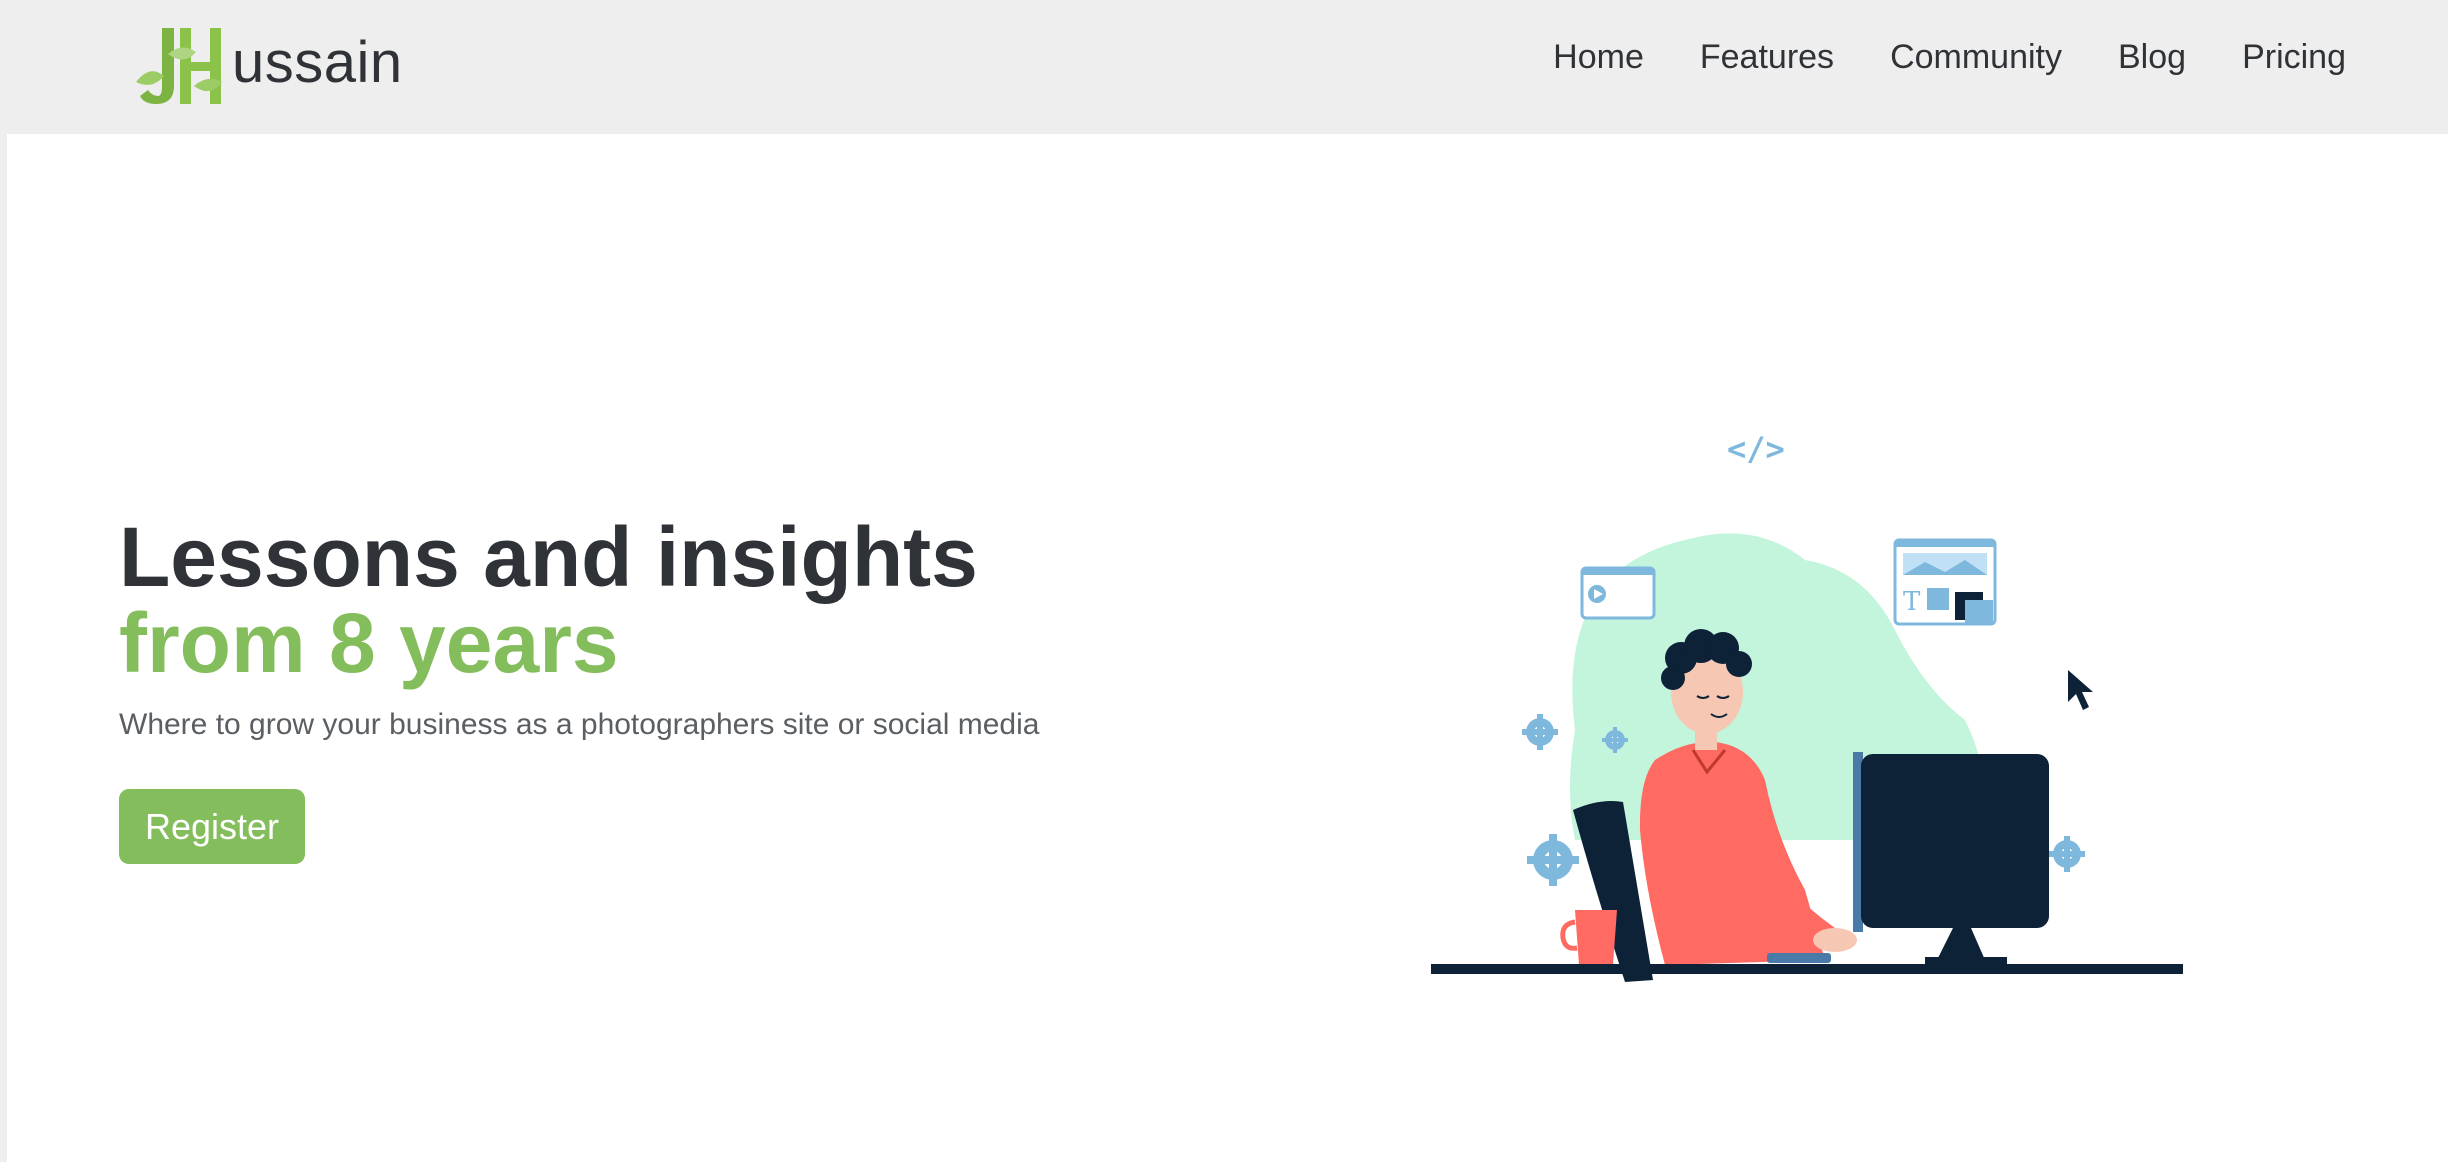 The height and width of the screenshot is (1162, 2448). Describe the element at coordinates (317, 62) in the screenshot. I see `logo-text: ussain` at that location.